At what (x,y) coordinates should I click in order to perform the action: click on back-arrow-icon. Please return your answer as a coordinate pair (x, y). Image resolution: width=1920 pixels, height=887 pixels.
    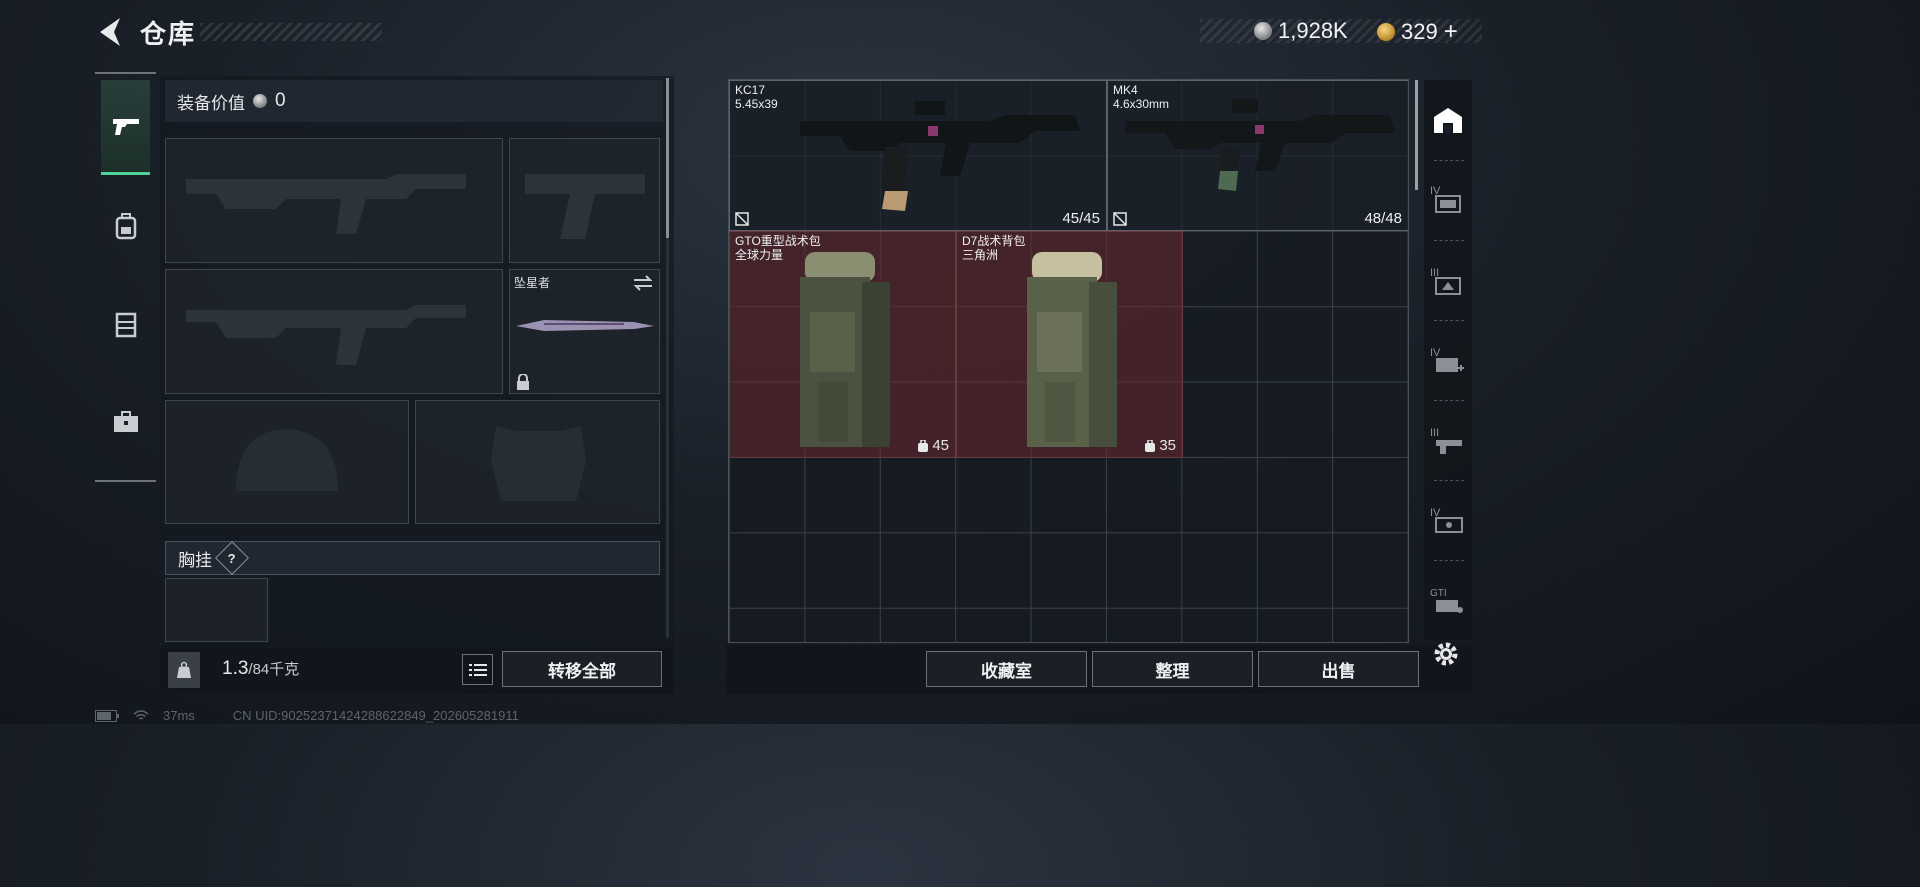
    Looking at the image, I should click on (110, 32).